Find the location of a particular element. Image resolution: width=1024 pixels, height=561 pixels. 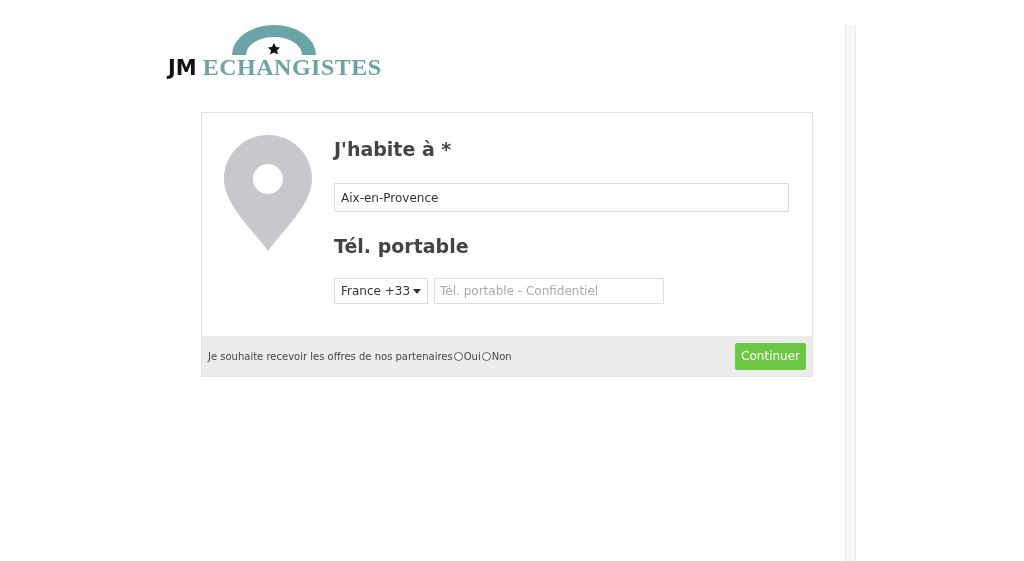

logo: JM ECHANGISTES is located at coordinates (278, 52).